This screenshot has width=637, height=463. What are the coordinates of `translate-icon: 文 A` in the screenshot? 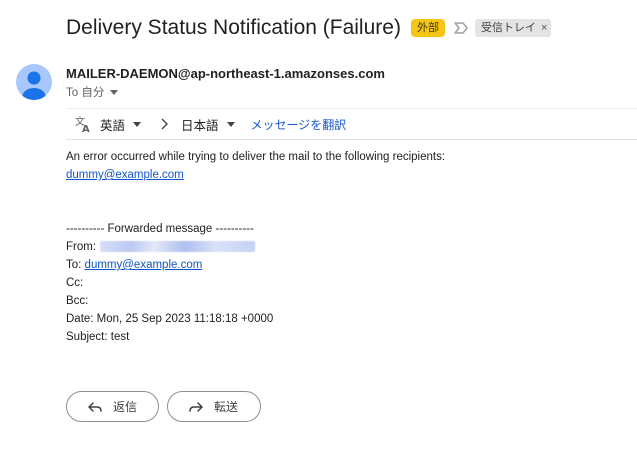 It's located at (82, 124).